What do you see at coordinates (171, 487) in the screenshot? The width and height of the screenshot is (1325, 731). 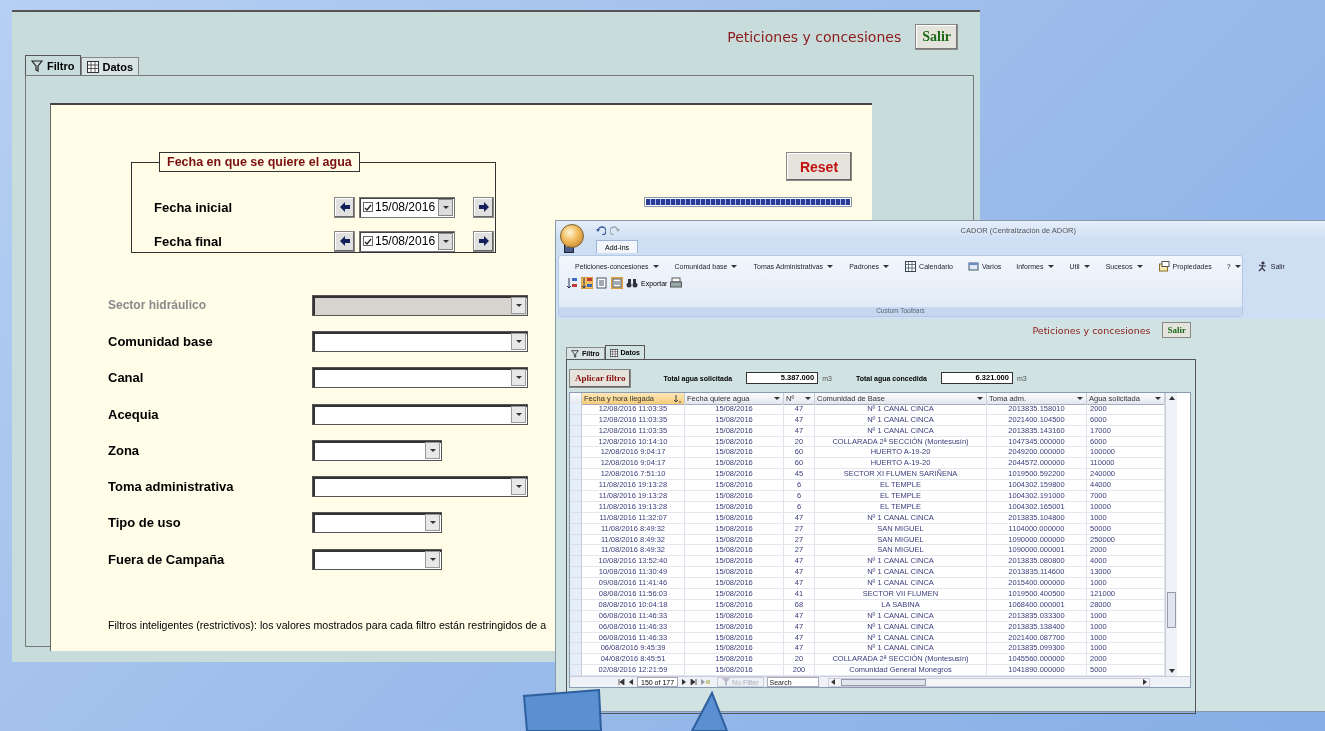 I see `field-label: Toma administrativa` at bounding box center [171, 487].